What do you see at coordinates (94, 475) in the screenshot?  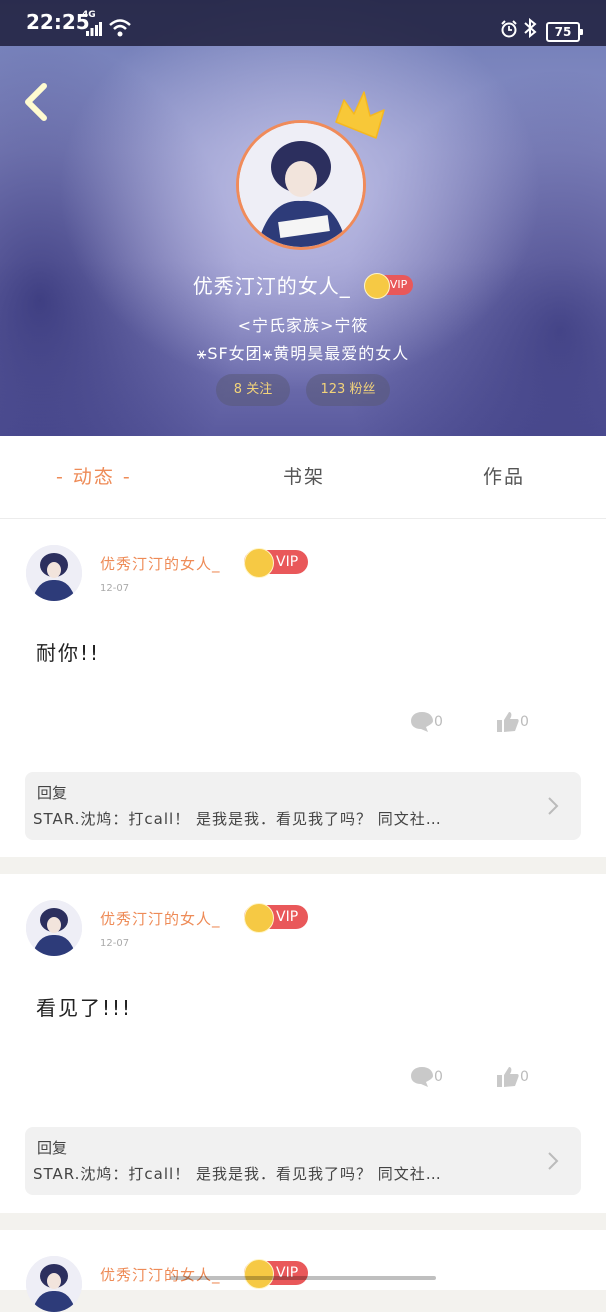 I see `tab-activity: - 动态 -` at bounding box center [94, 475].